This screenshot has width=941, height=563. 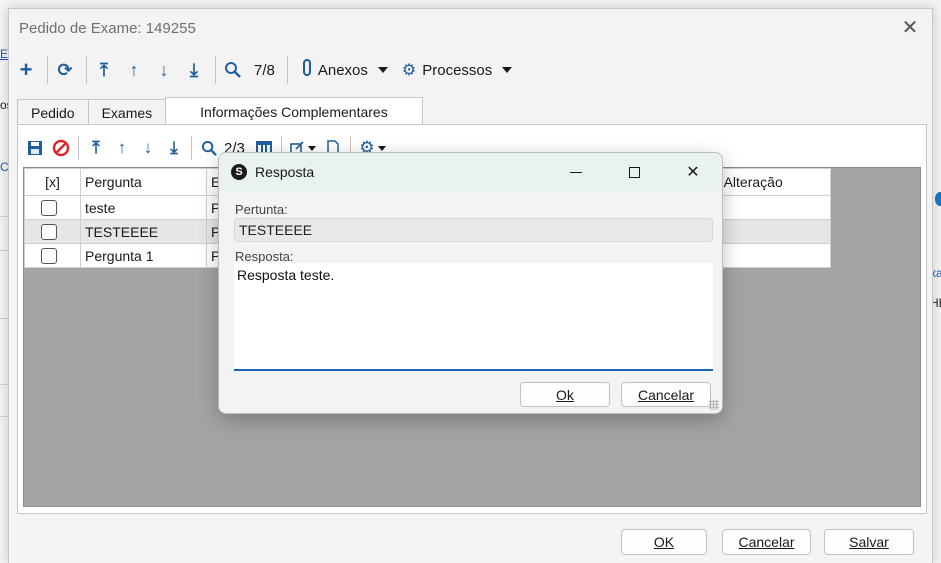 I want to click on cancel-button: Cancelar, so click(x=766, y=542).